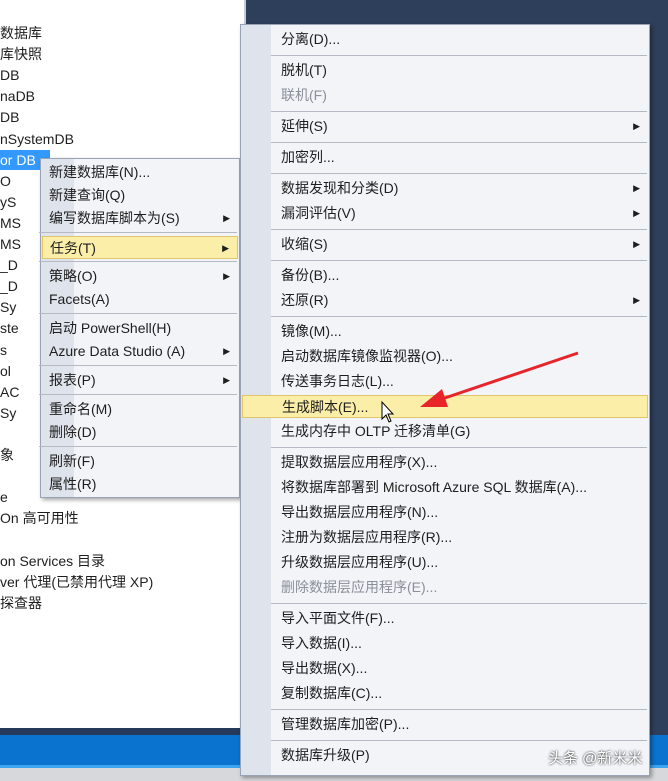 This screenshot has height=781, width=668. What do you see at coordinates (304, 70) in the screenshot?
I see `menu-item-label: 脱机(T)` at bounding box center [304, 70].